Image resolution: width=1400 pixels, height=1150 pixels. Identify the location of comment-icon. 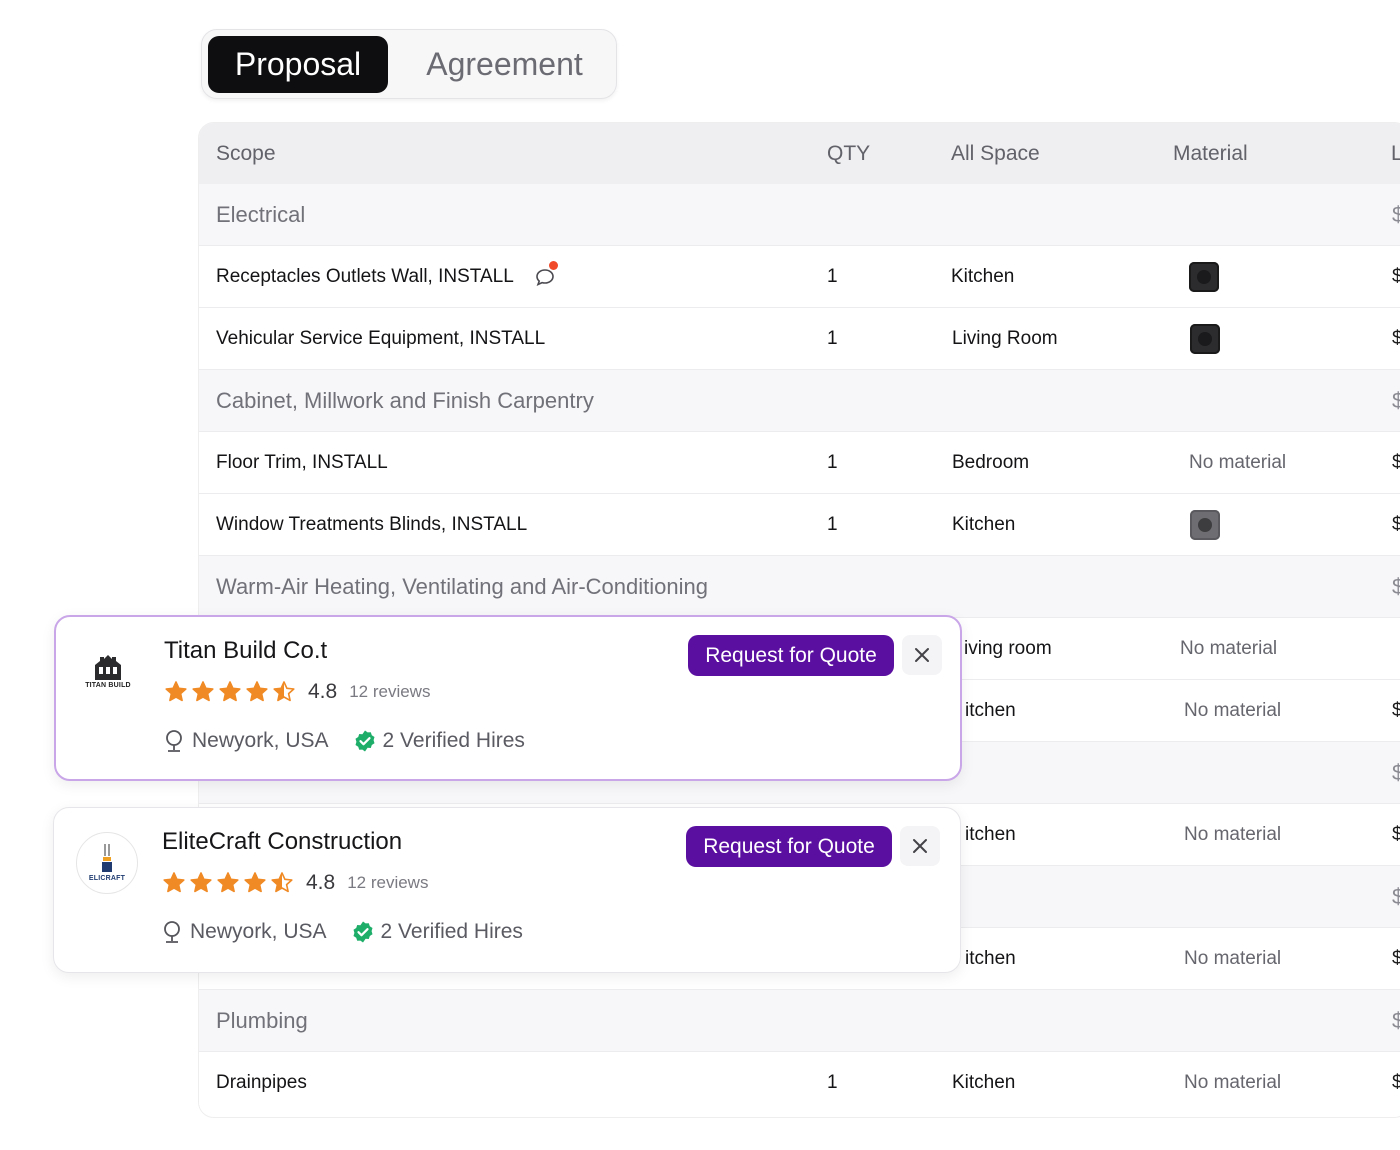
(546, 274).